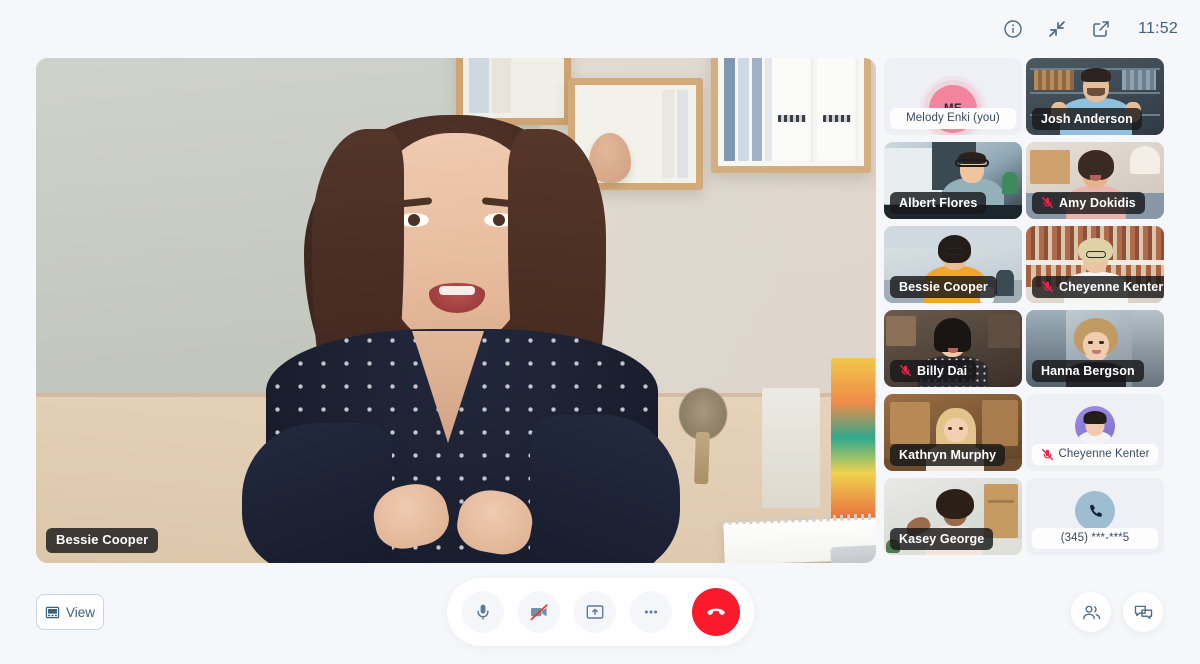 The width and height of the screenshot is (1200, 664). I want to click on participant-name: Kathryn Murphy, so click(948, 454).